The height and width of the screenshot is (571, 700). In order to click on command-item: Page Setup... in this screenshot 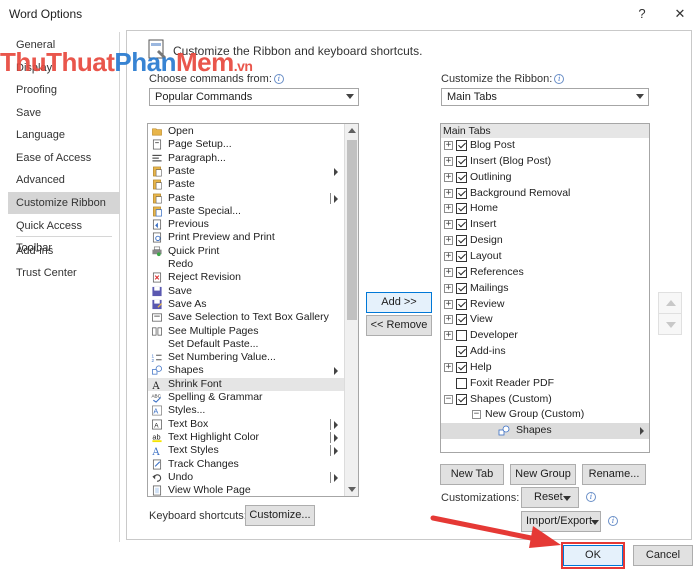, I will do `click(246, 144)`.